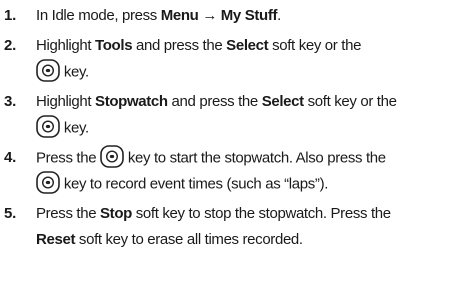 The width and height of the screenshot is (469, 290). What do you see at coordinates (10, 101) in the screenshot?
I see `step-number: 3.` at bounding box center [10, 101].